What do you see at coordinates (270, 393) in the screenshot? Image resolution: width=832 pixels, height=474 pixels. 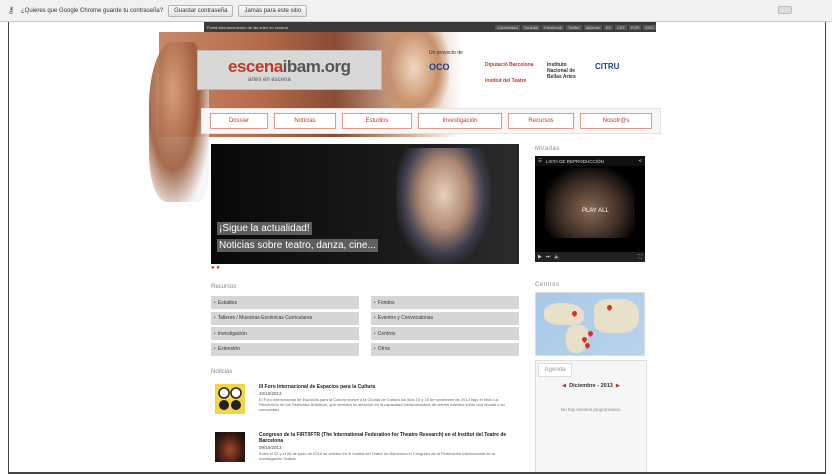 I see `news-date: 10/10/2013` at bounding box center [270, 393].